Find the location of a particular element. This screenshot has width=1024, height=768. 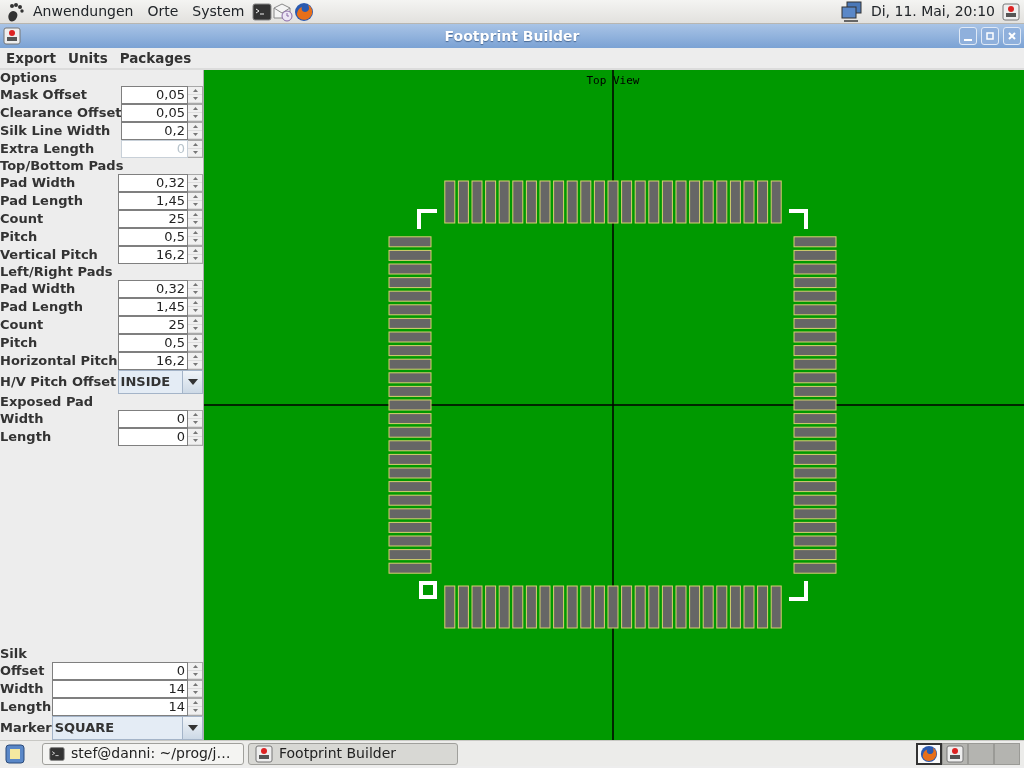

taskbar-button: Footprint Builder is located at coordinates (353, 753).